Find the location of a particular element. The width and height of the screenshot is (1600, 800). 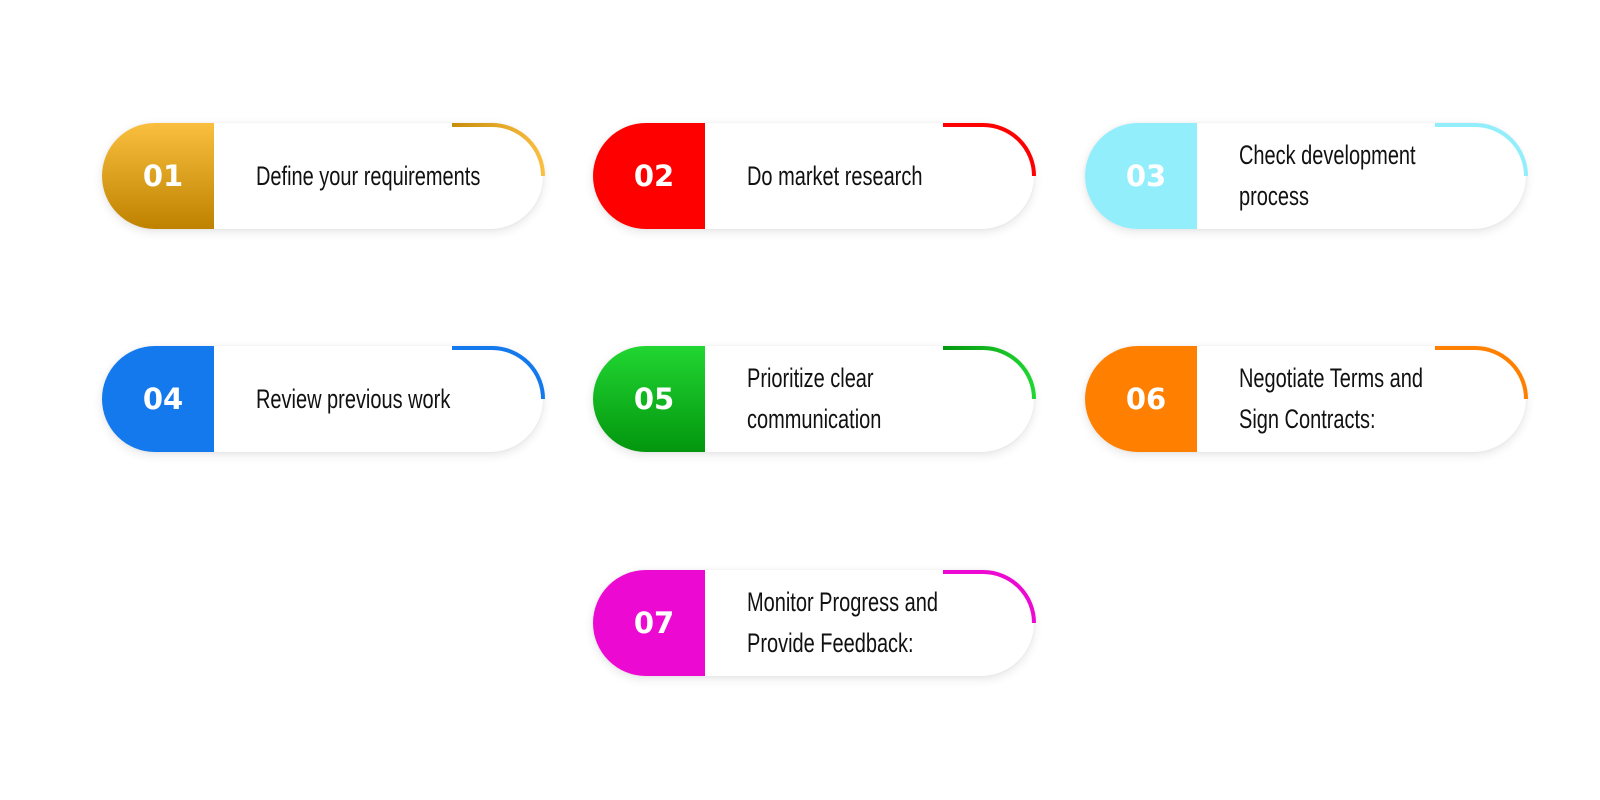

step-card-7: 07 Monitor Progress and Provide Feedback: is located at coordinates (814, 623).